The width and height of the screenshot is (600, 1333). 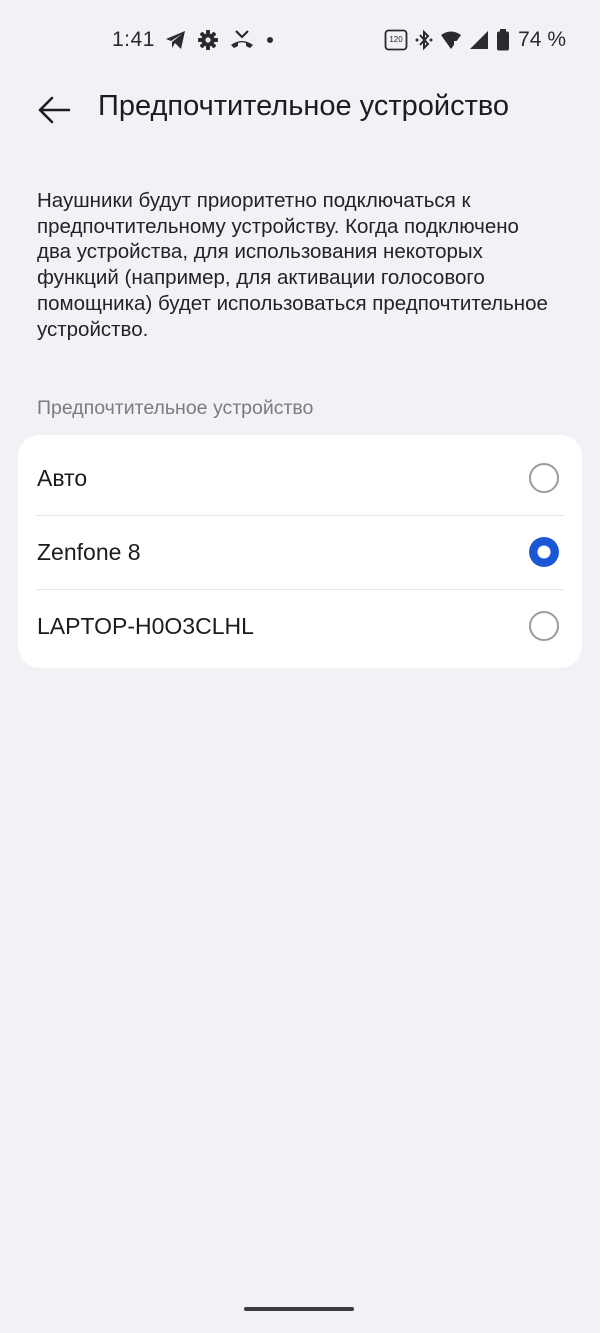 What do you see at coordinates (270, 40) in the screenshot?
I see `dot-icon` at bounding box center [270, 40].